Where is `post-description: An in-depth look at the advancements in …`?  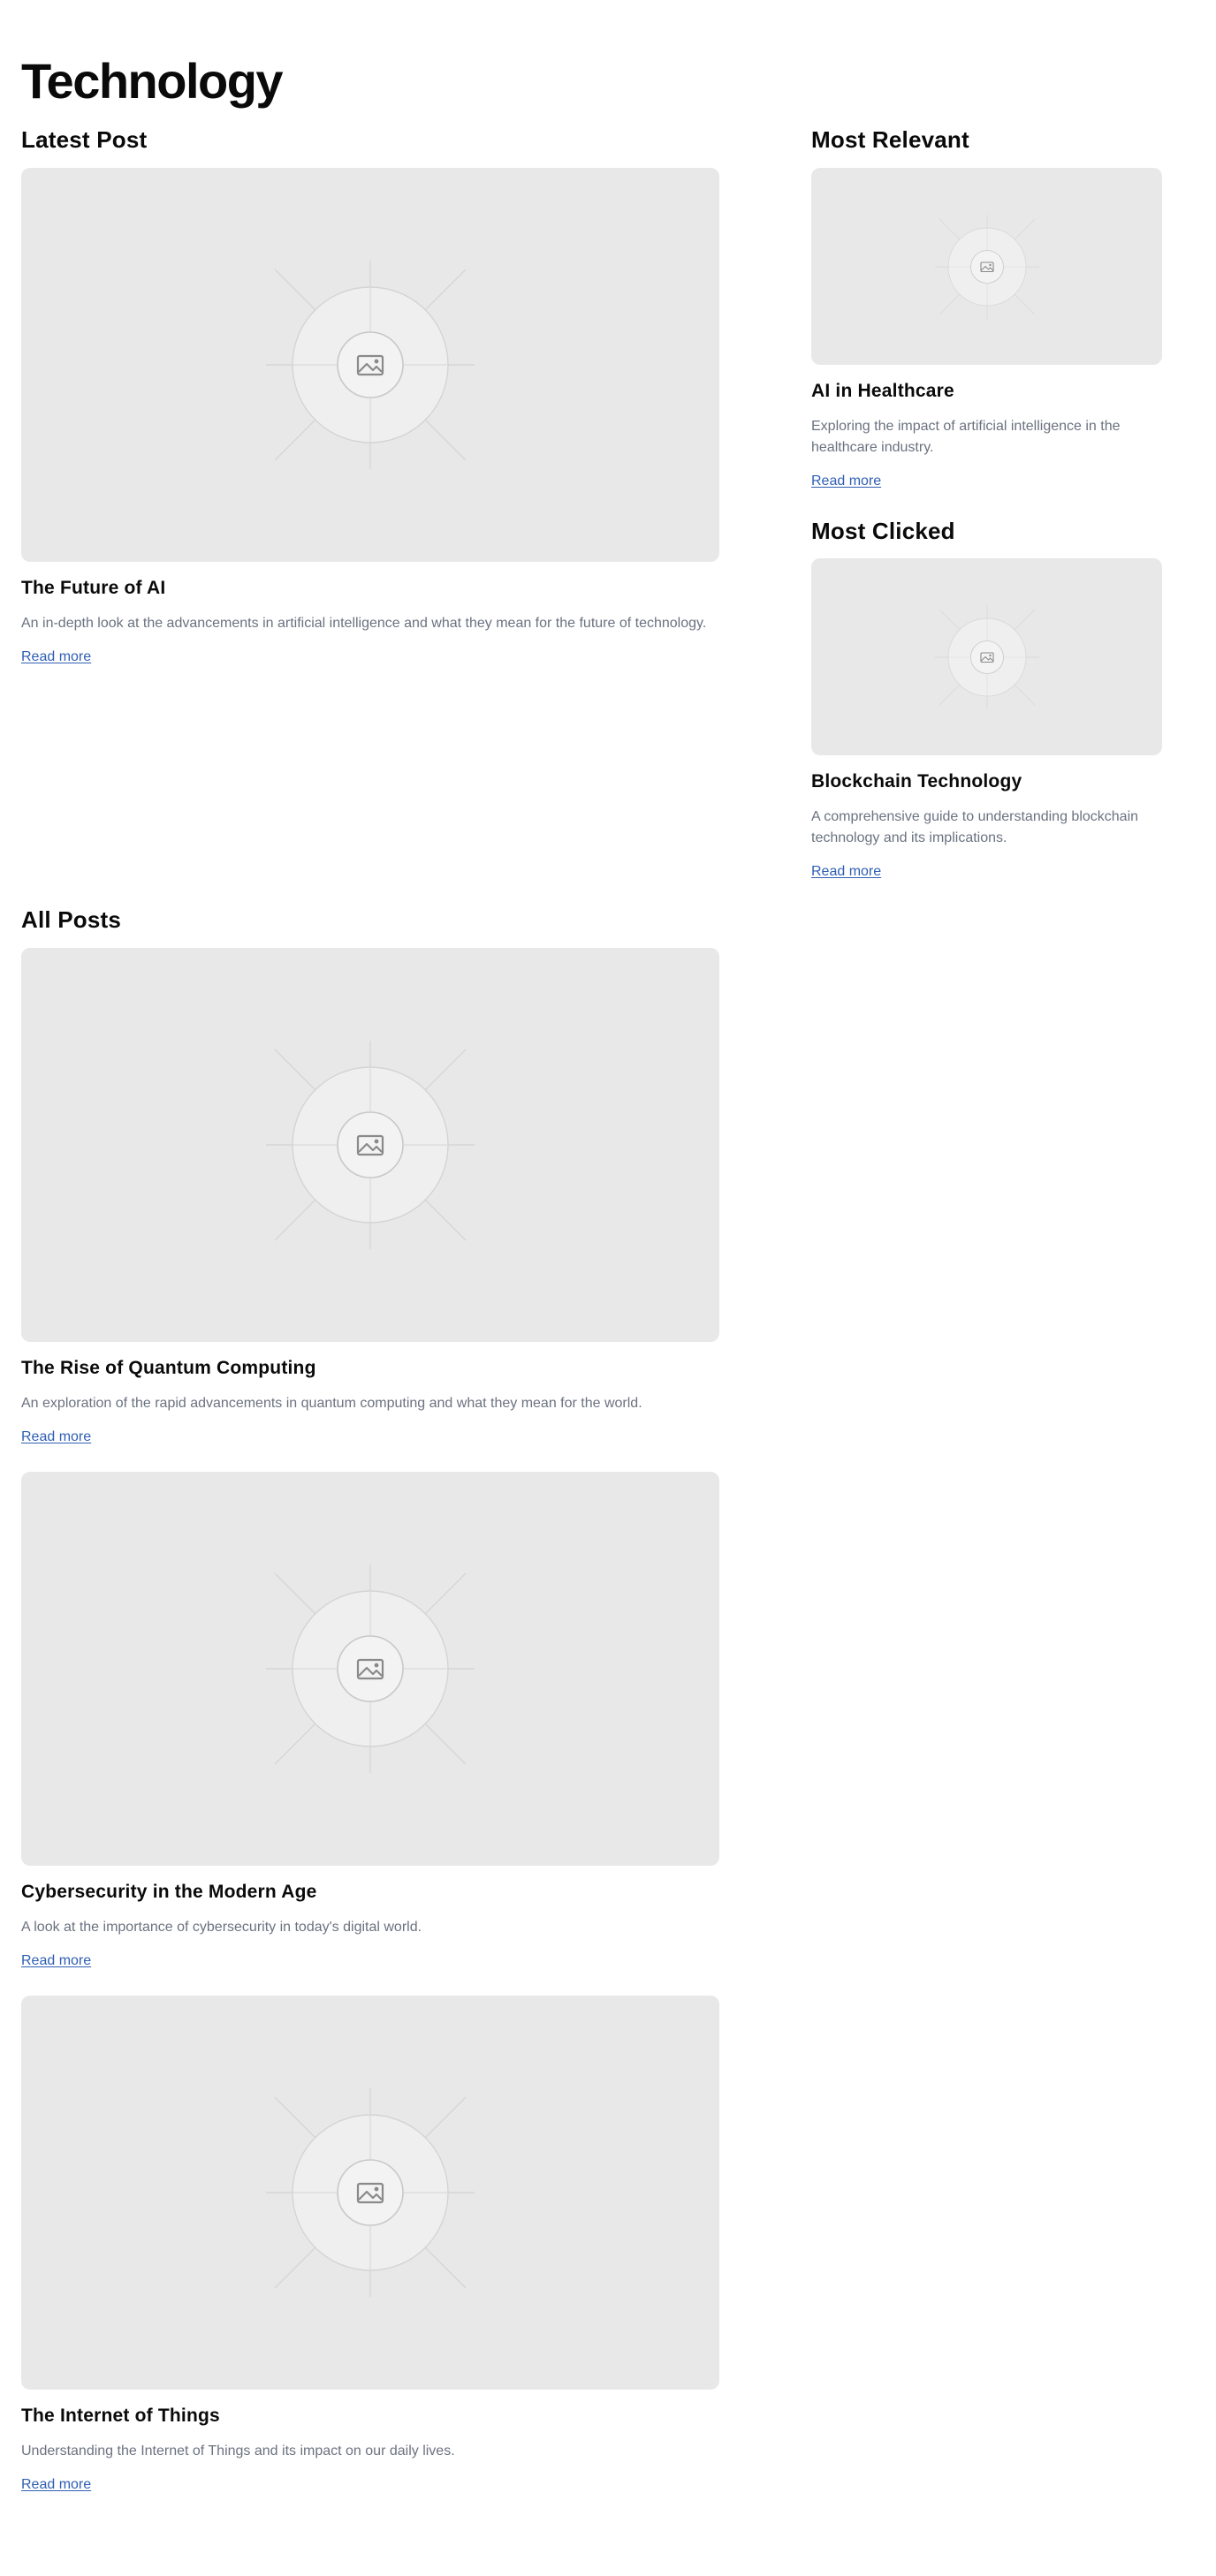 post-description: An in-depth look at the advancements in … is located at coordinates (364, 624).